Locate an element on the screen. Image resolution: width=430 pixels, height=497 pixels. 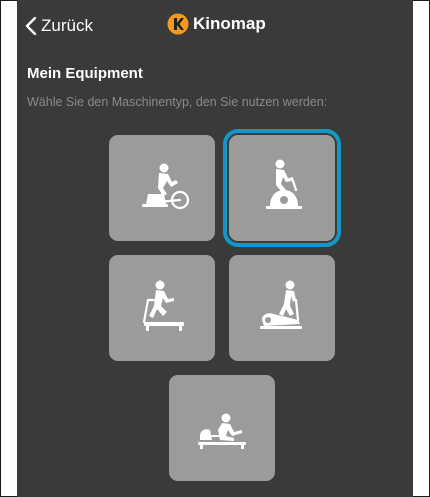
brand-name: Kinomap is located at coordinates (229, 23).